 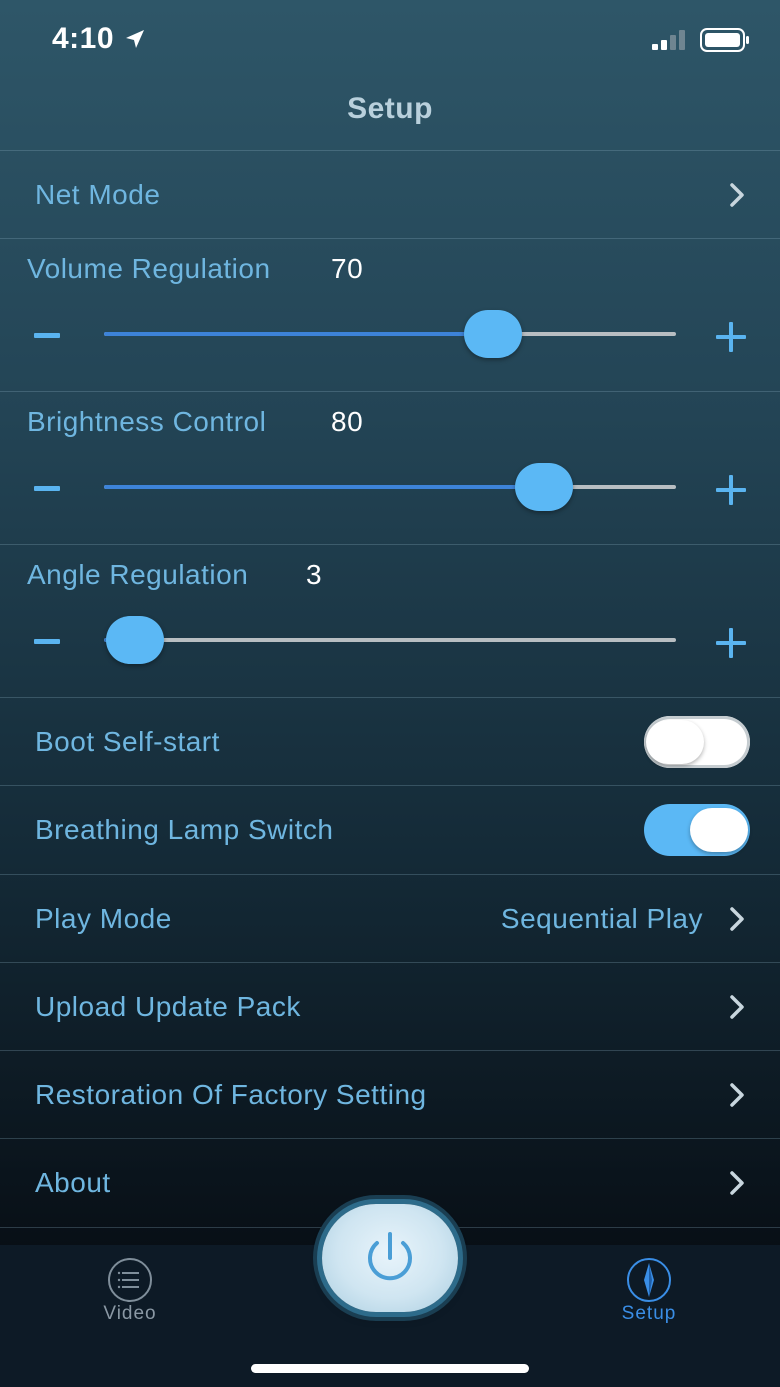 What do you see at coordinates (138, 574) in the screenshot?
I see `angle-label: Angle Regulation` at bounding box center [138, 574].